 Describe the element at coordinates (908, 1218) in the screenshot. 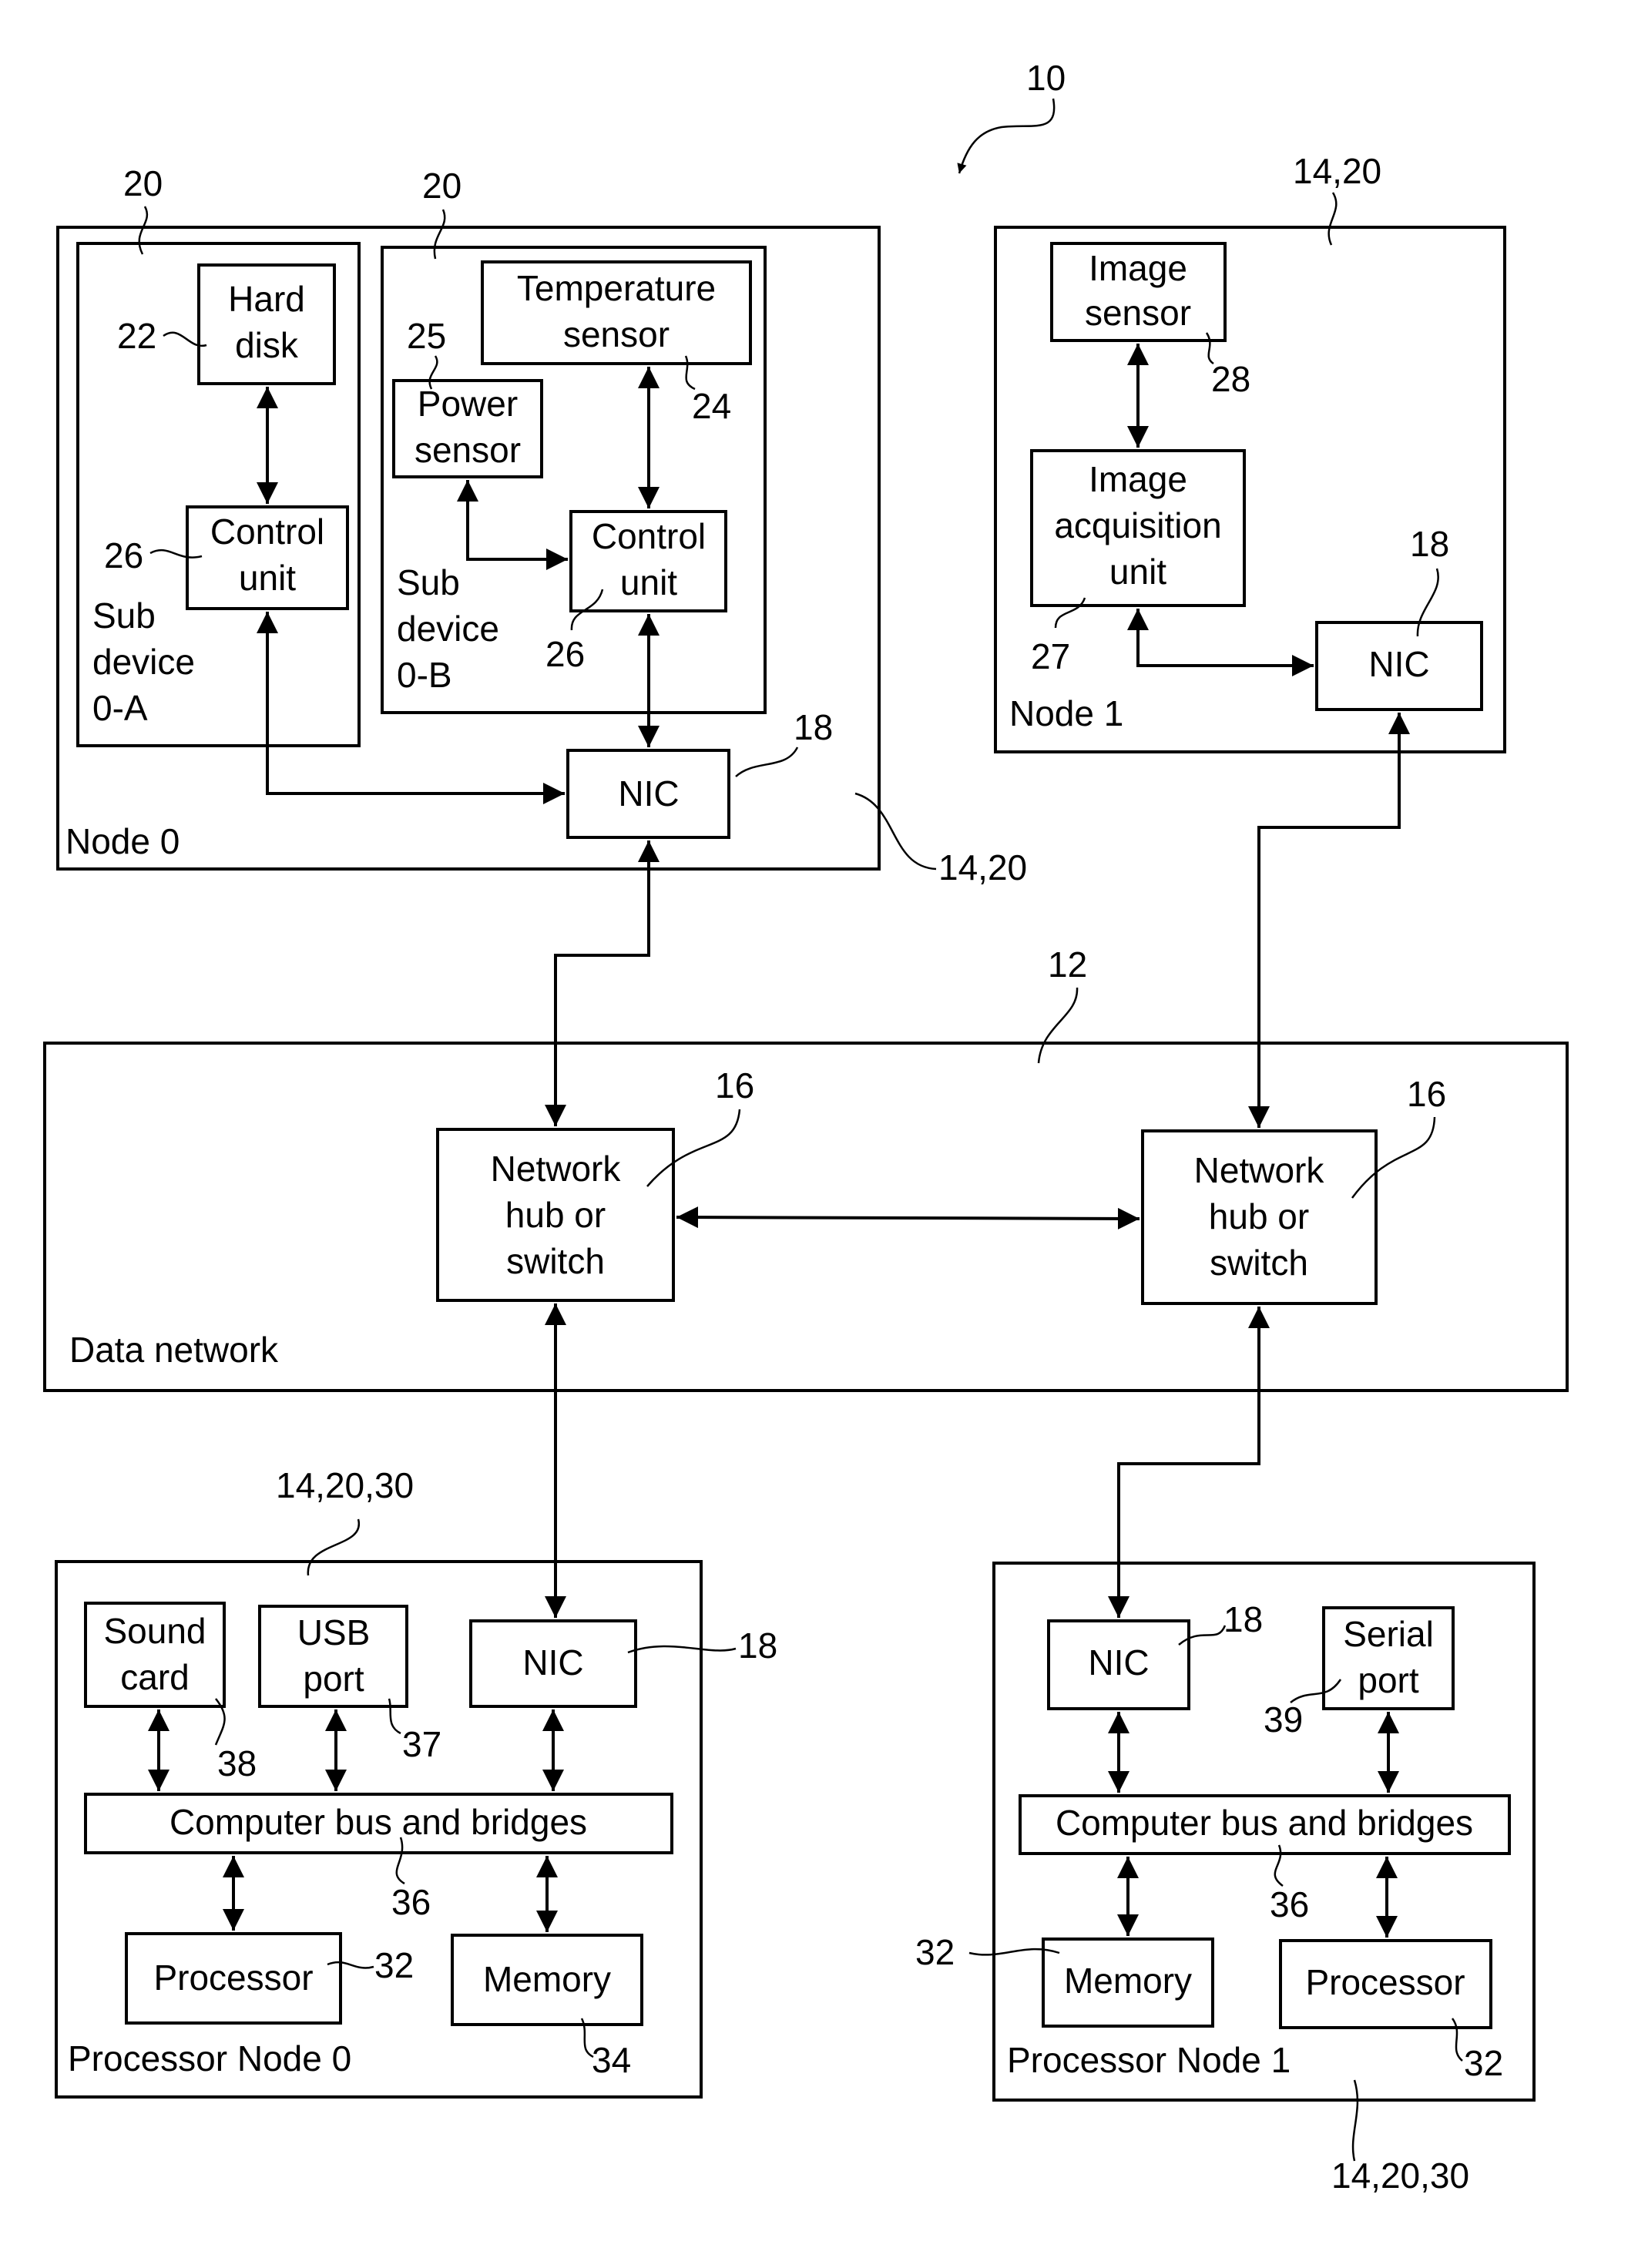

I see `hub-to-hub-arrow` at that location.